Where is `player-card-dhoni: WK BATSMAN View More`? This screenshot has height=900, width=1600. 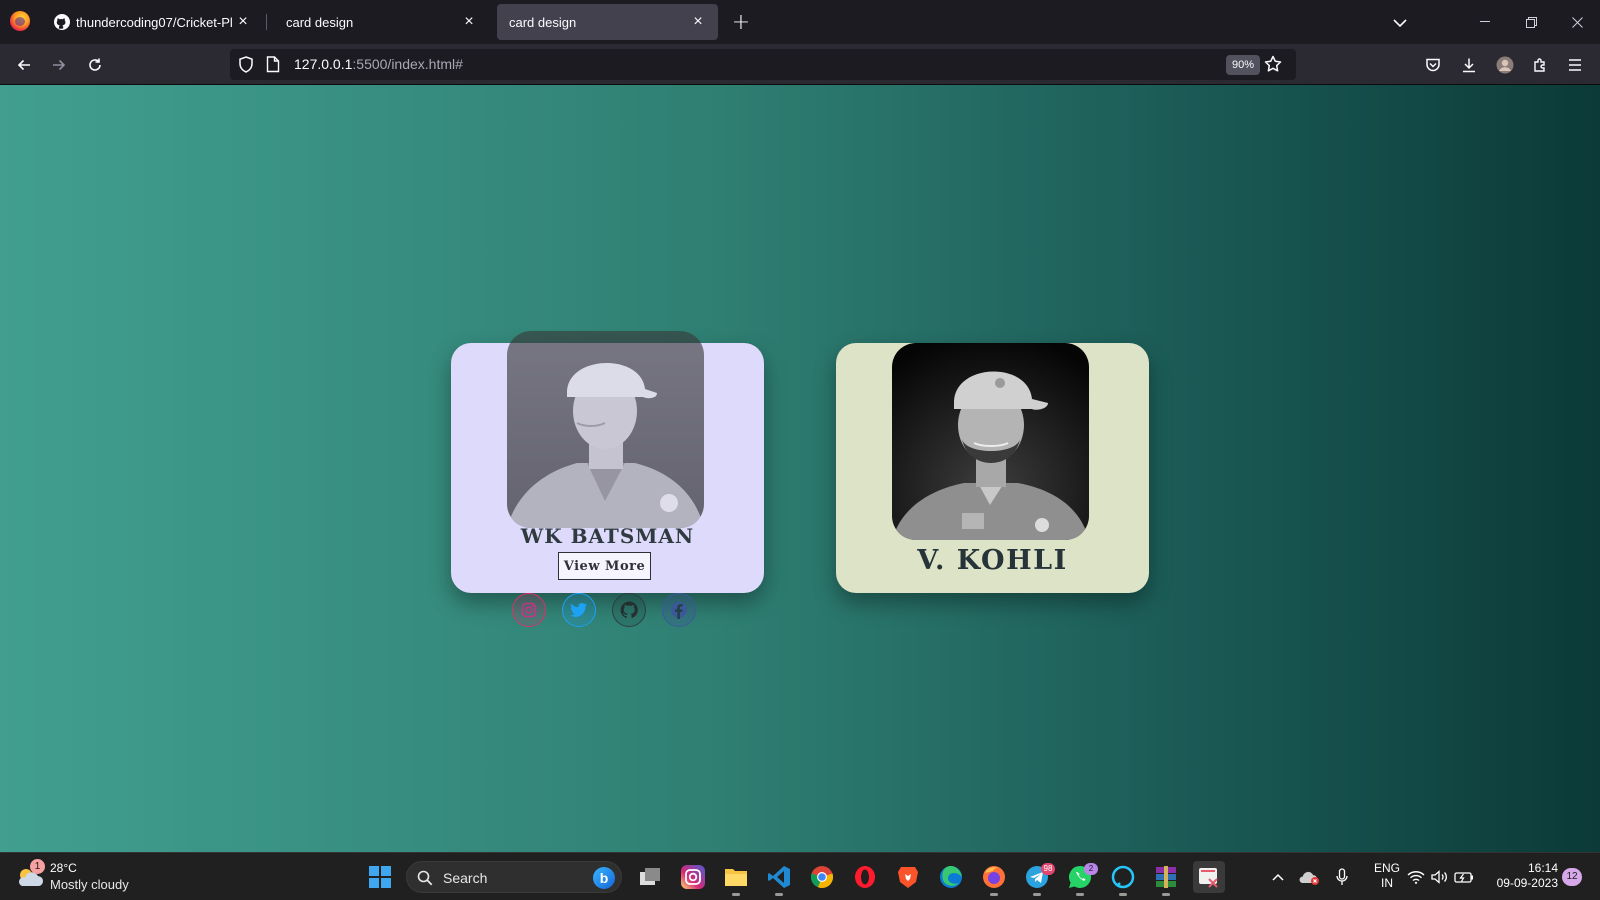
player-card-dhoni: WK BATSMAN View More is located at coordinates (607, 462).